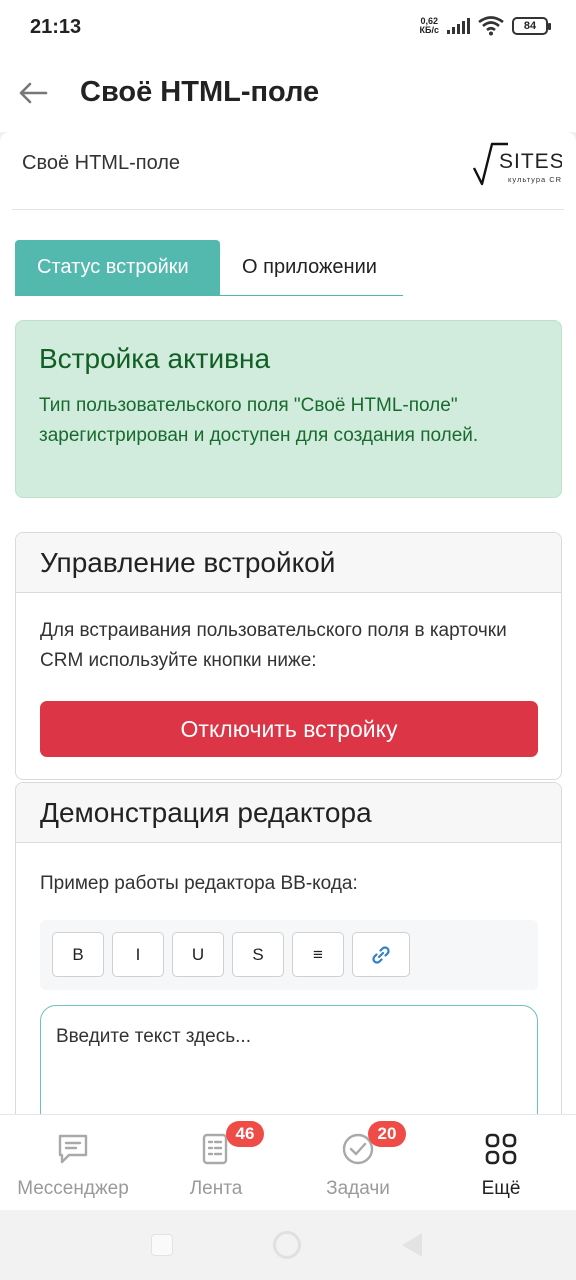 The width and height of the screenshot is (576, 1280). What do you see at coordinates (387, 1134) in the screenshot?
I see `tasks-badge: 20` at bounding box center [387, 1134].